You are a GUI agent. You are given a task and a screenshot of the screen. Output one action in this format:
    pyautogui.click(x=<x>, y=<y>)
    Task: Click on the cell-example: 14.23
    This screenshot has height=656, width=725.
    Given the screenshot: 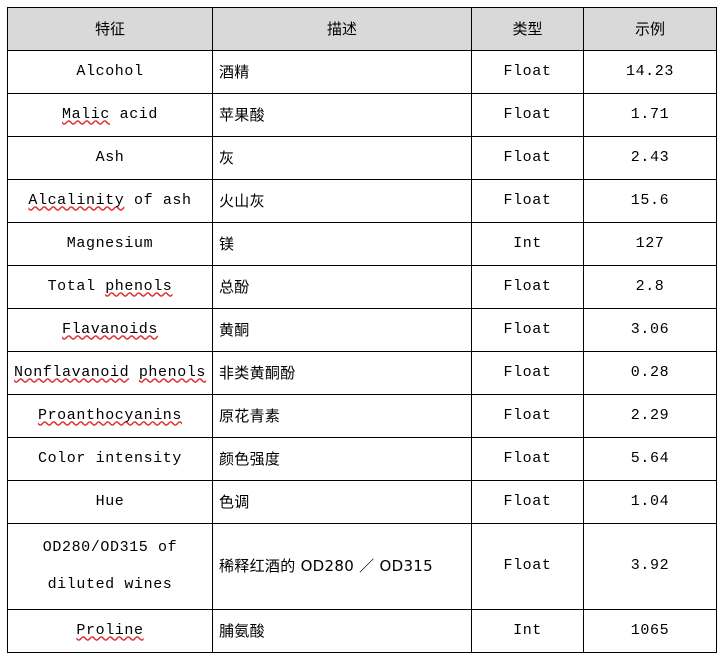 What is the action you would take?
    pyautogui.click(x=650, y=72)
    